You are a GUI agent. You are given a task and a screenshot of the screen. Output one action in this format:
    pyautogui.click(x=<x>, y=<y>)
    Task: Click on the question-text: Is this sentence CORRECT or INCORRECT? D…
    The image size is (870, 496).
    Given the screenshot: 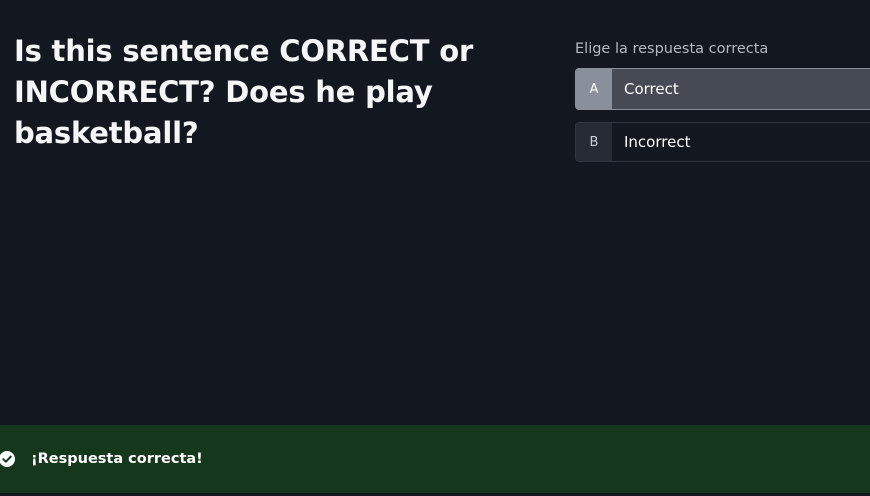 What is the action you would take?
    pyautogui.click(x=244, y=92)
    